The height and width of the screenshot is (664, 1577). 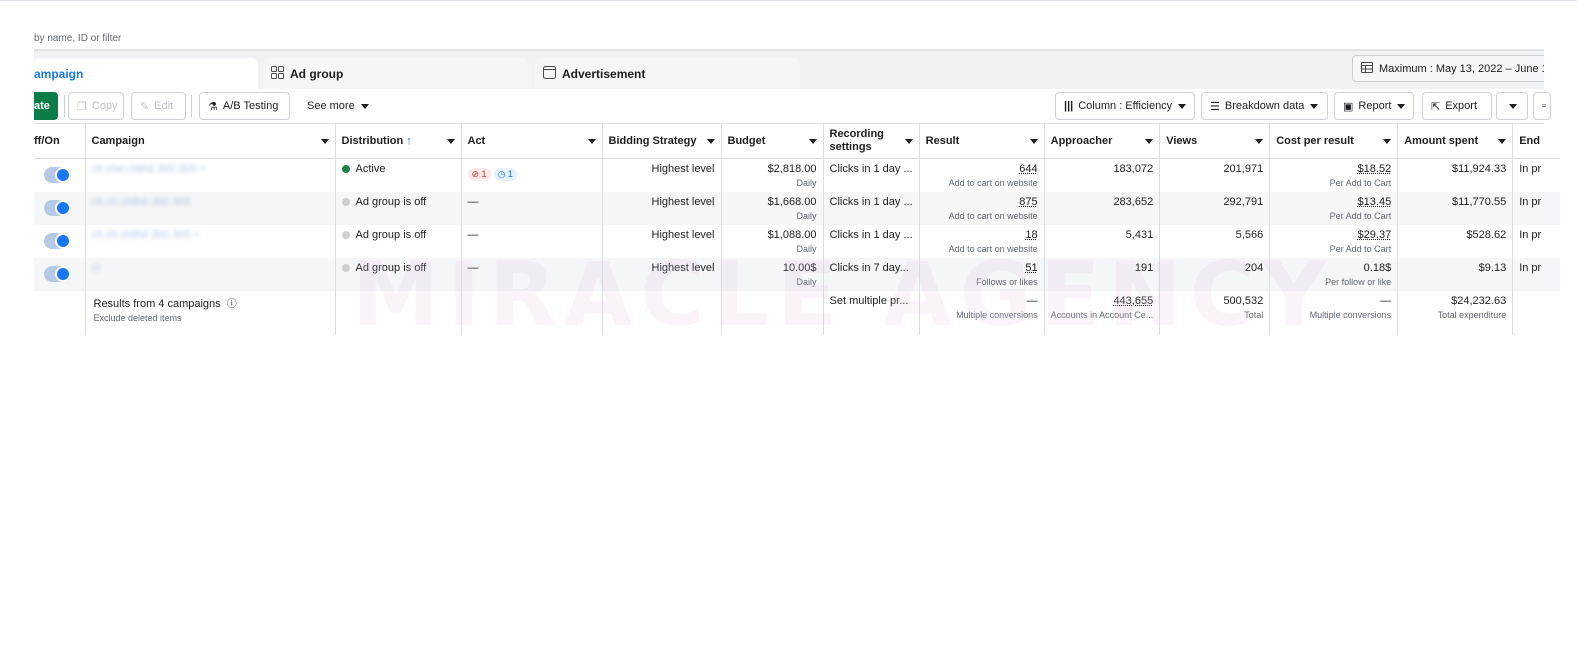 What do you see at coordinates (1479, 201) in the screenshot?
I see `amount-spent-value: $11,770.55` at bounding box center [1479, 201].